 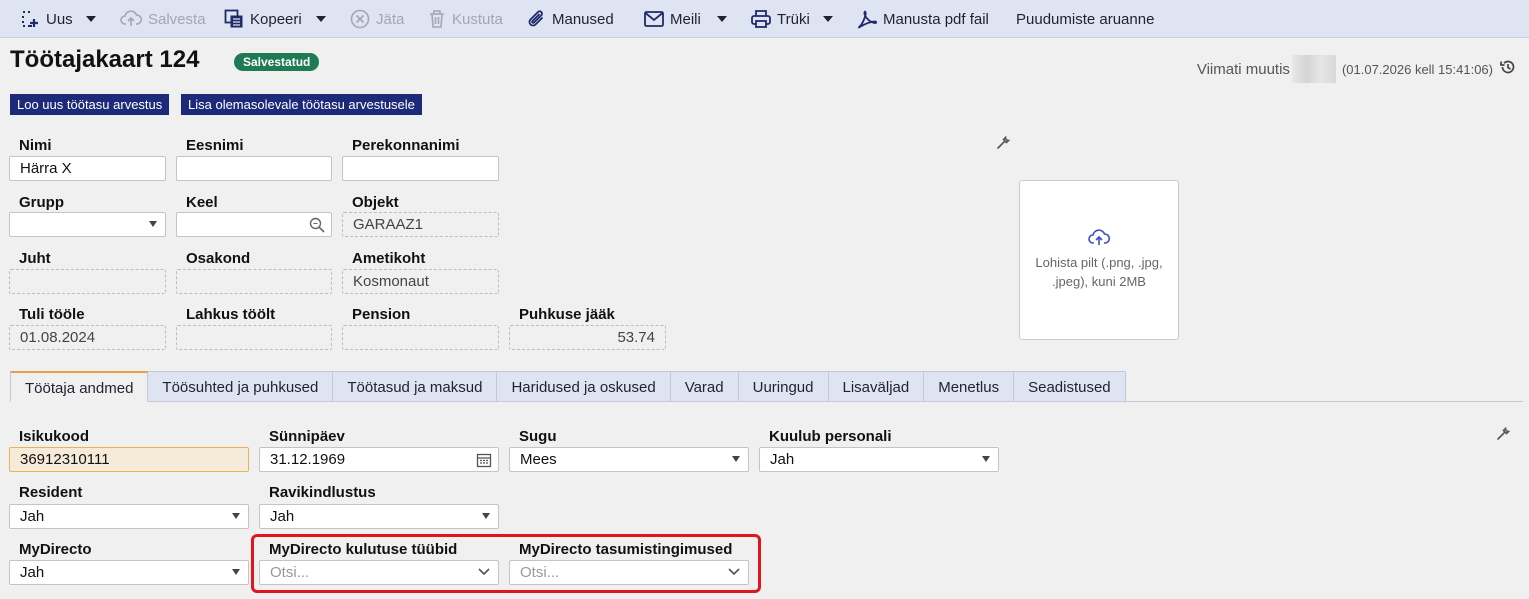 What do you see at coordinates (672, 19) in the screenshot?
I see `mail-button: Meili` at bounding box center [672, 19].